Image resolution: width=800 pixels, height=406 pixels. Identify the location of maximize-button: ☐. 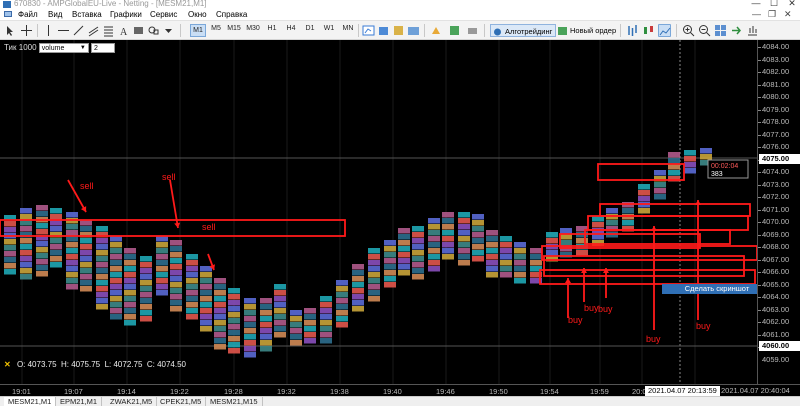
(774, 4).